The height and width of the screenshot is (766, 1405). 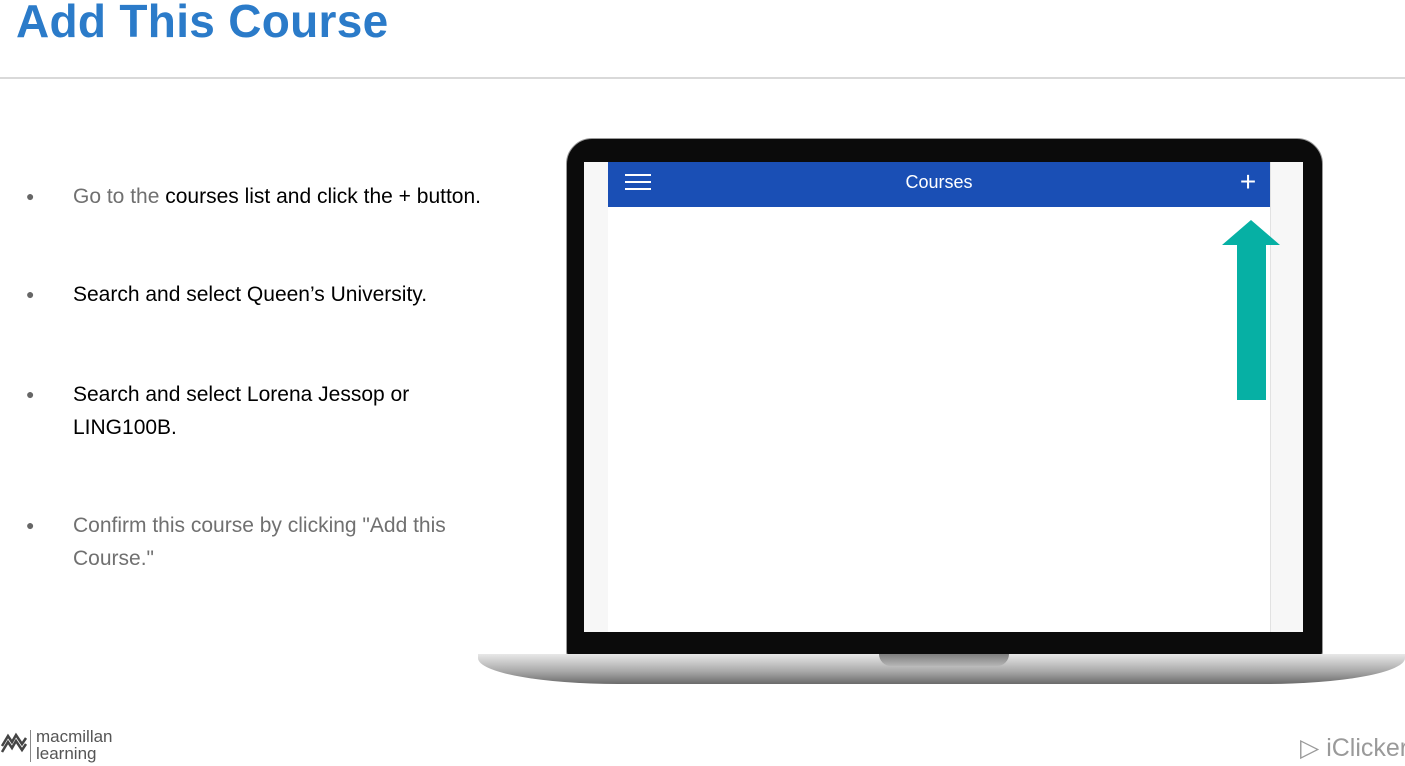 What do you see at coordinates (323, 196) in the screenshot?
I see `bullet-text: courses list and click the + button.` at bounding box center [323, 196].